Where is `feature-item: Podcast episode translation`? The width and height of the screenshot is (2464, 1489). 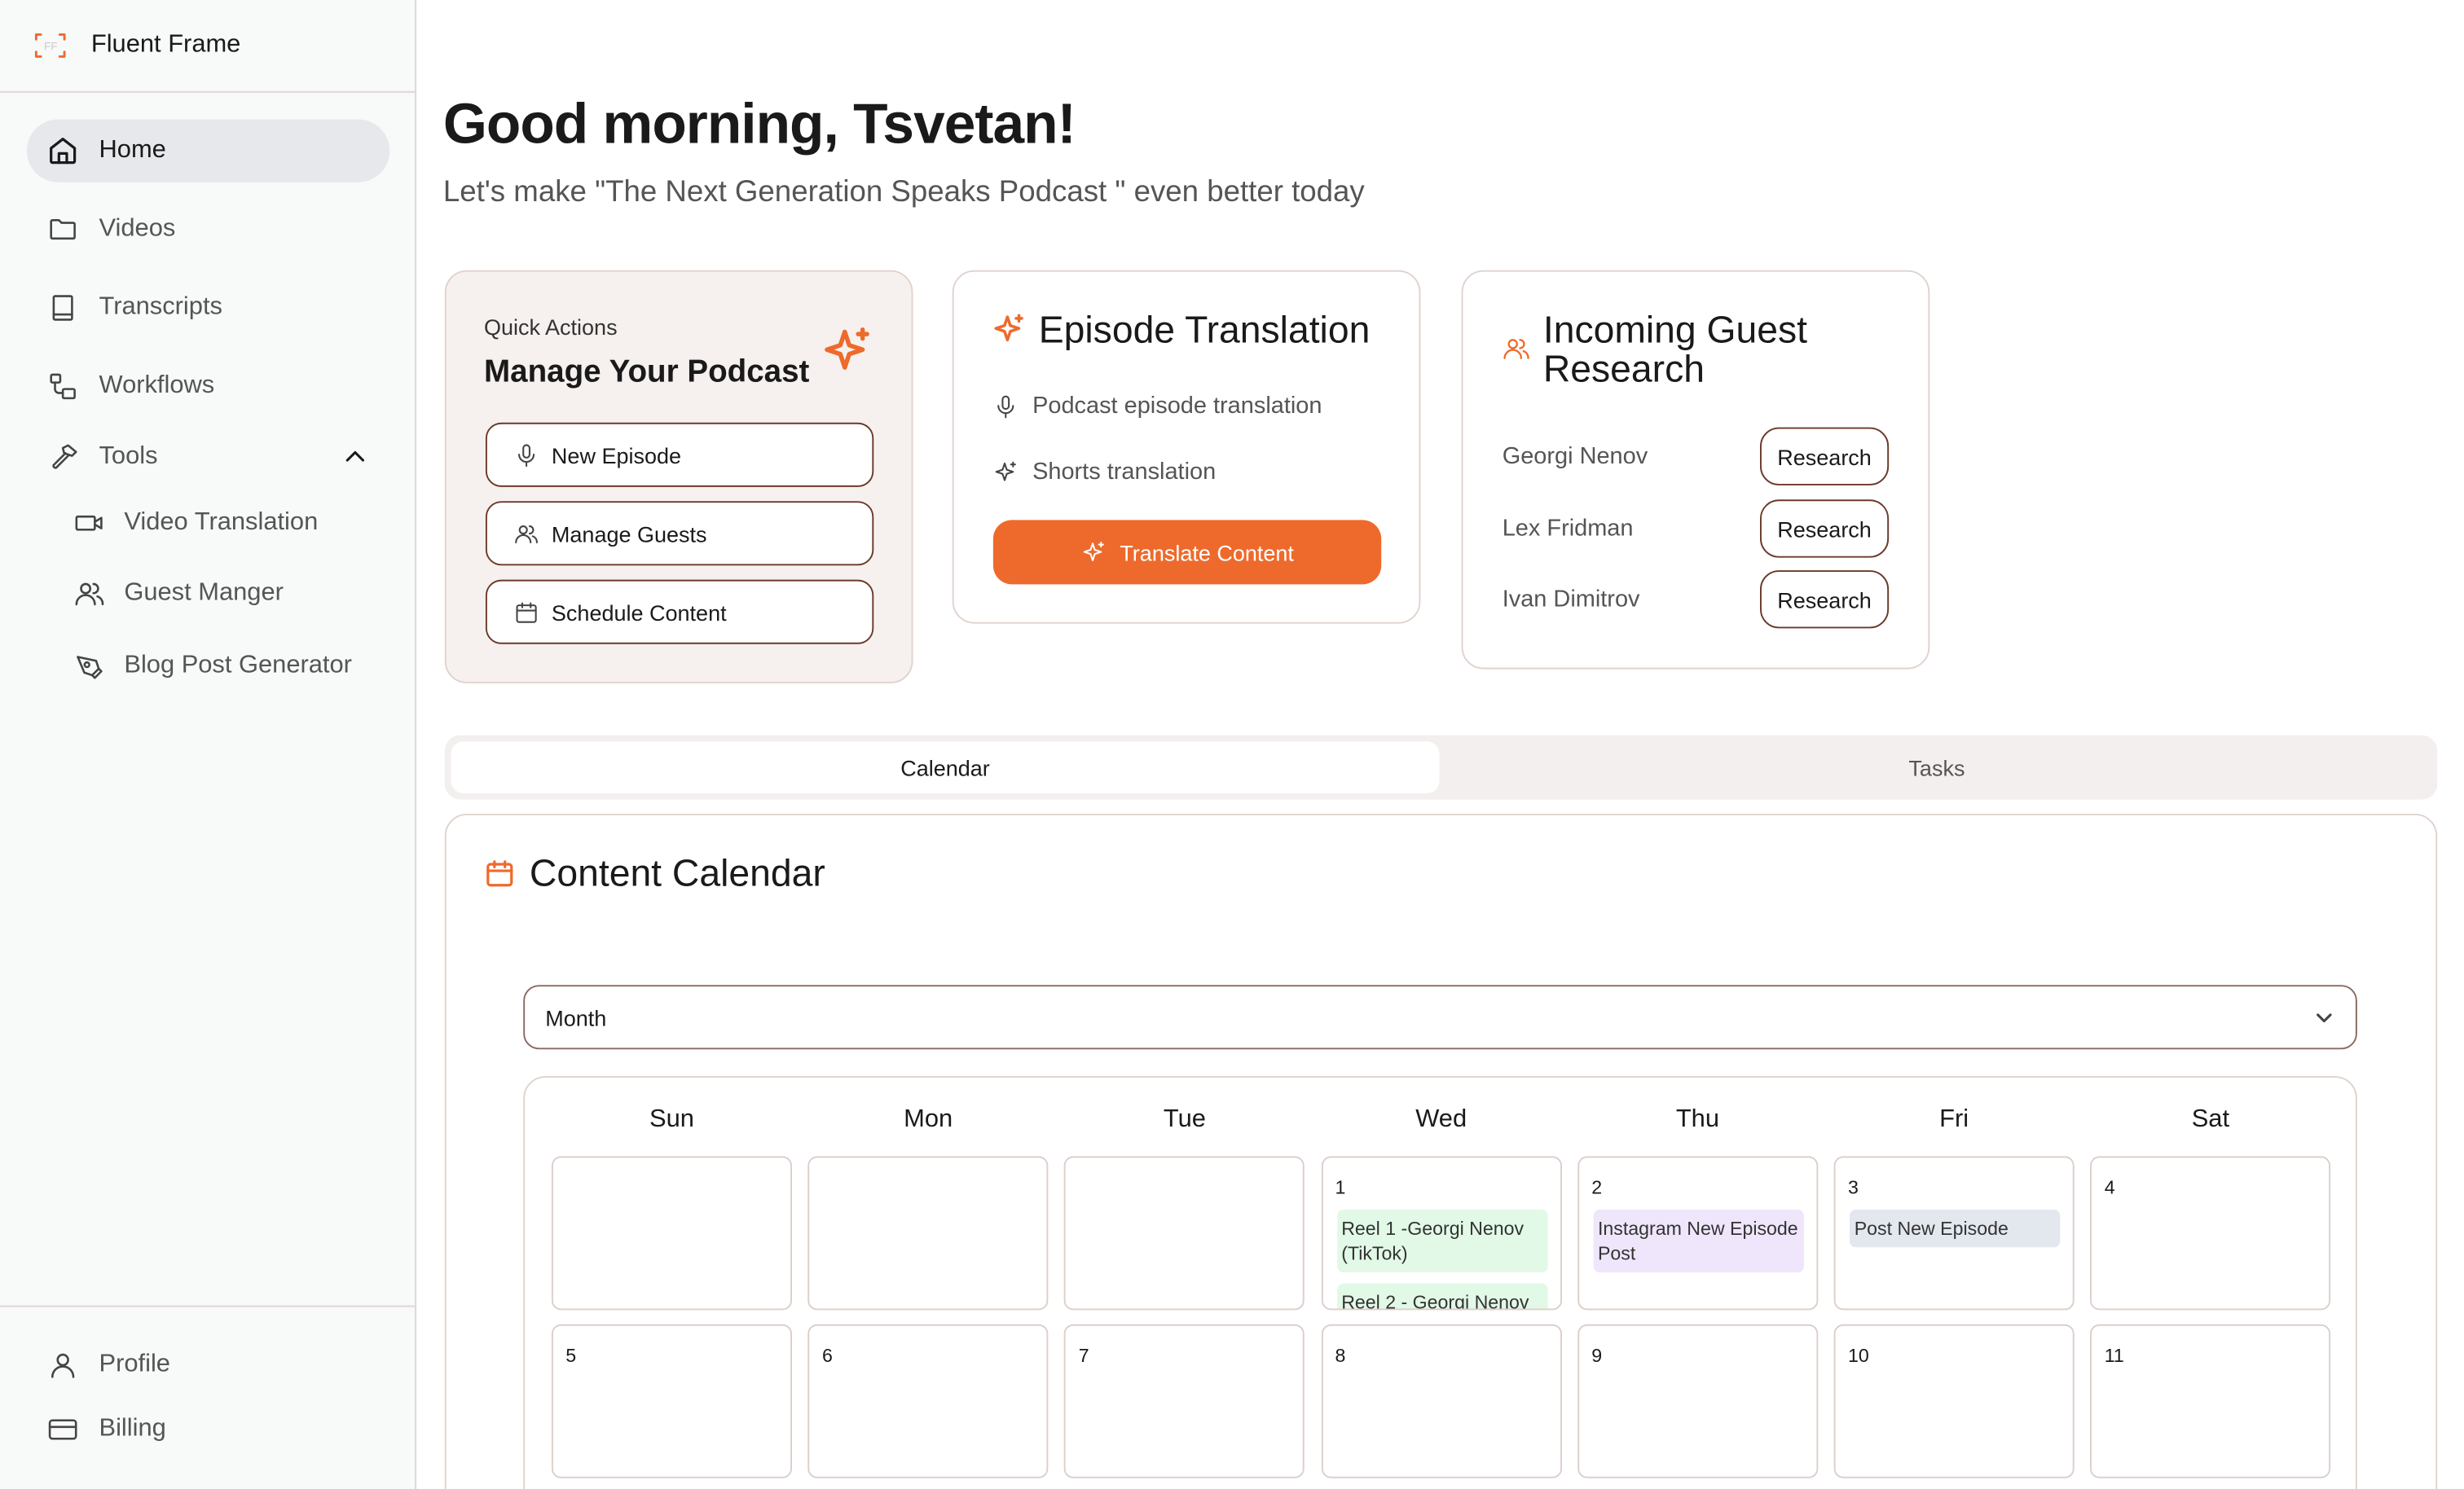
feature-item: Podcast episode translation is located at coordinates (1177, 406).